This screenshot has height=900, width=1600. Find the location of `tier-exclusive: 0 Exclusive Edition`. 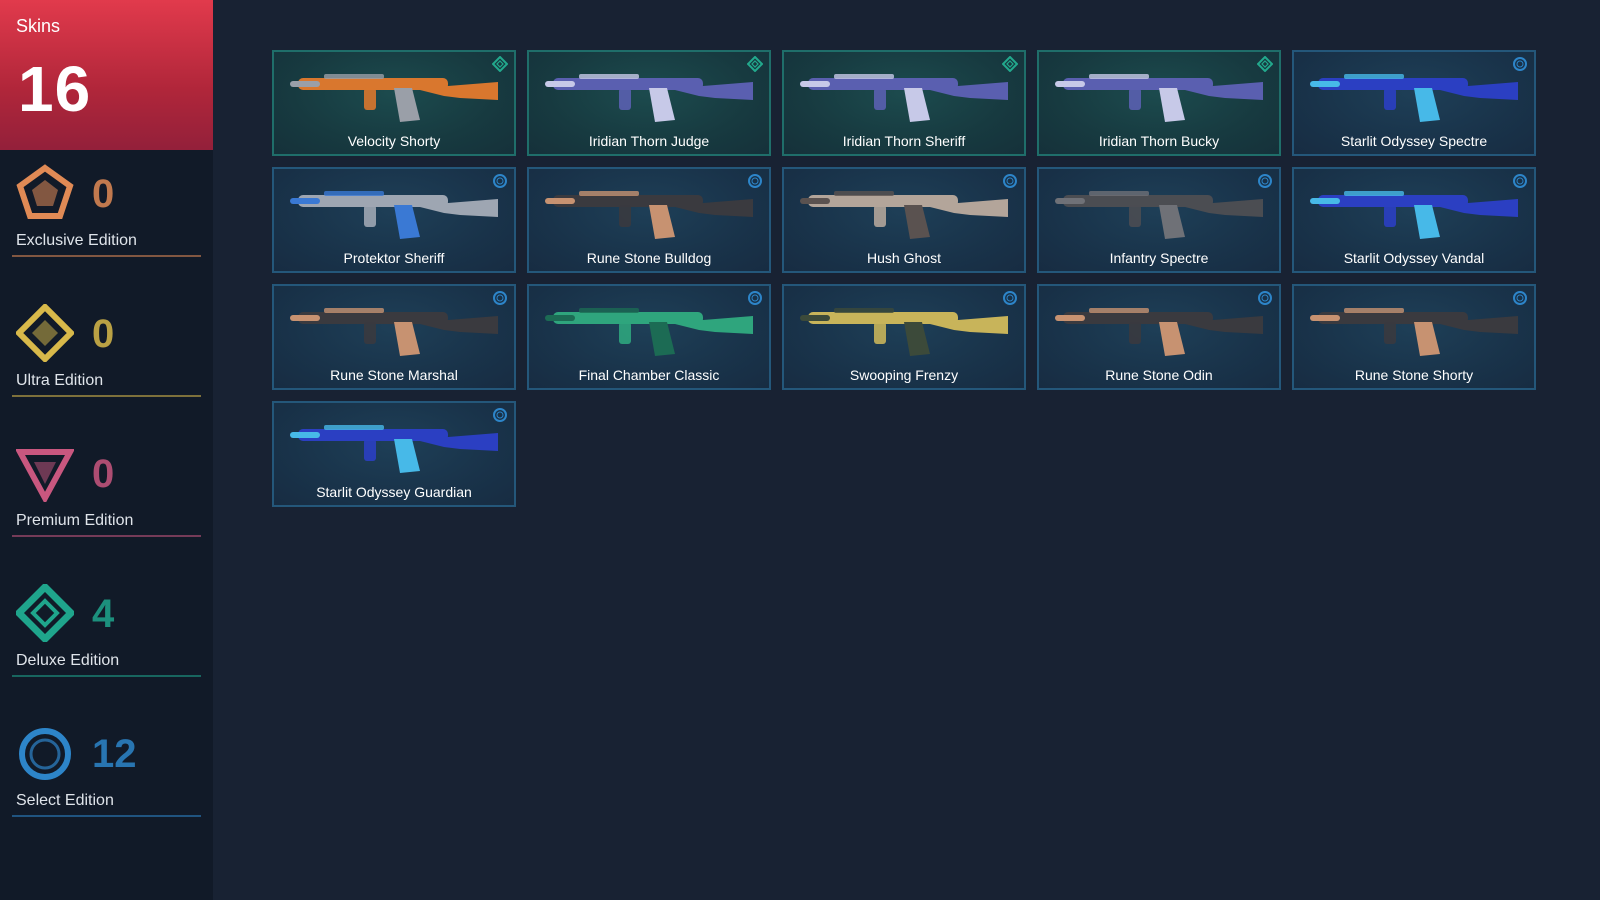

tier-exclusive: 0 Exclusive Edition is located at coordinates (106, 214).